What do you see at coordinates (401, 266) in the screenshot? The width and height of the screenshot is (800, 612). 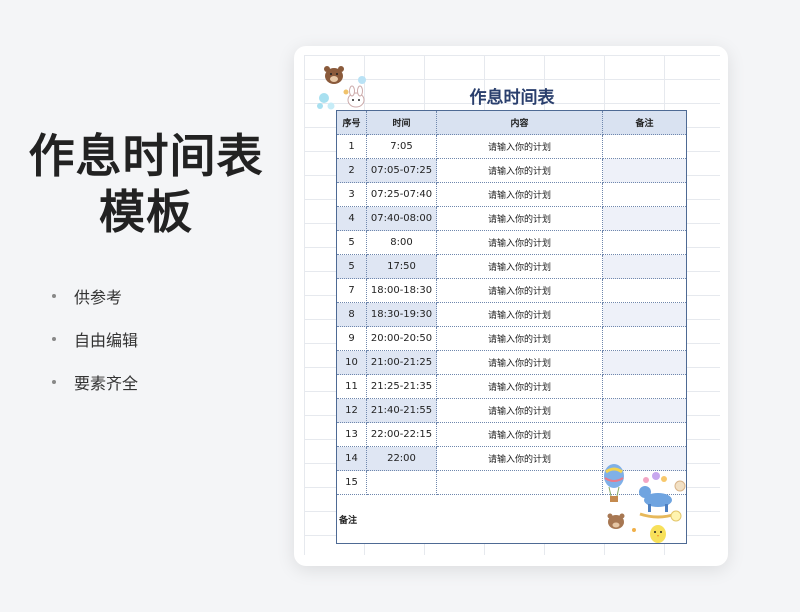 I see `row-time: 17:50` at bounding box center [401, 266].